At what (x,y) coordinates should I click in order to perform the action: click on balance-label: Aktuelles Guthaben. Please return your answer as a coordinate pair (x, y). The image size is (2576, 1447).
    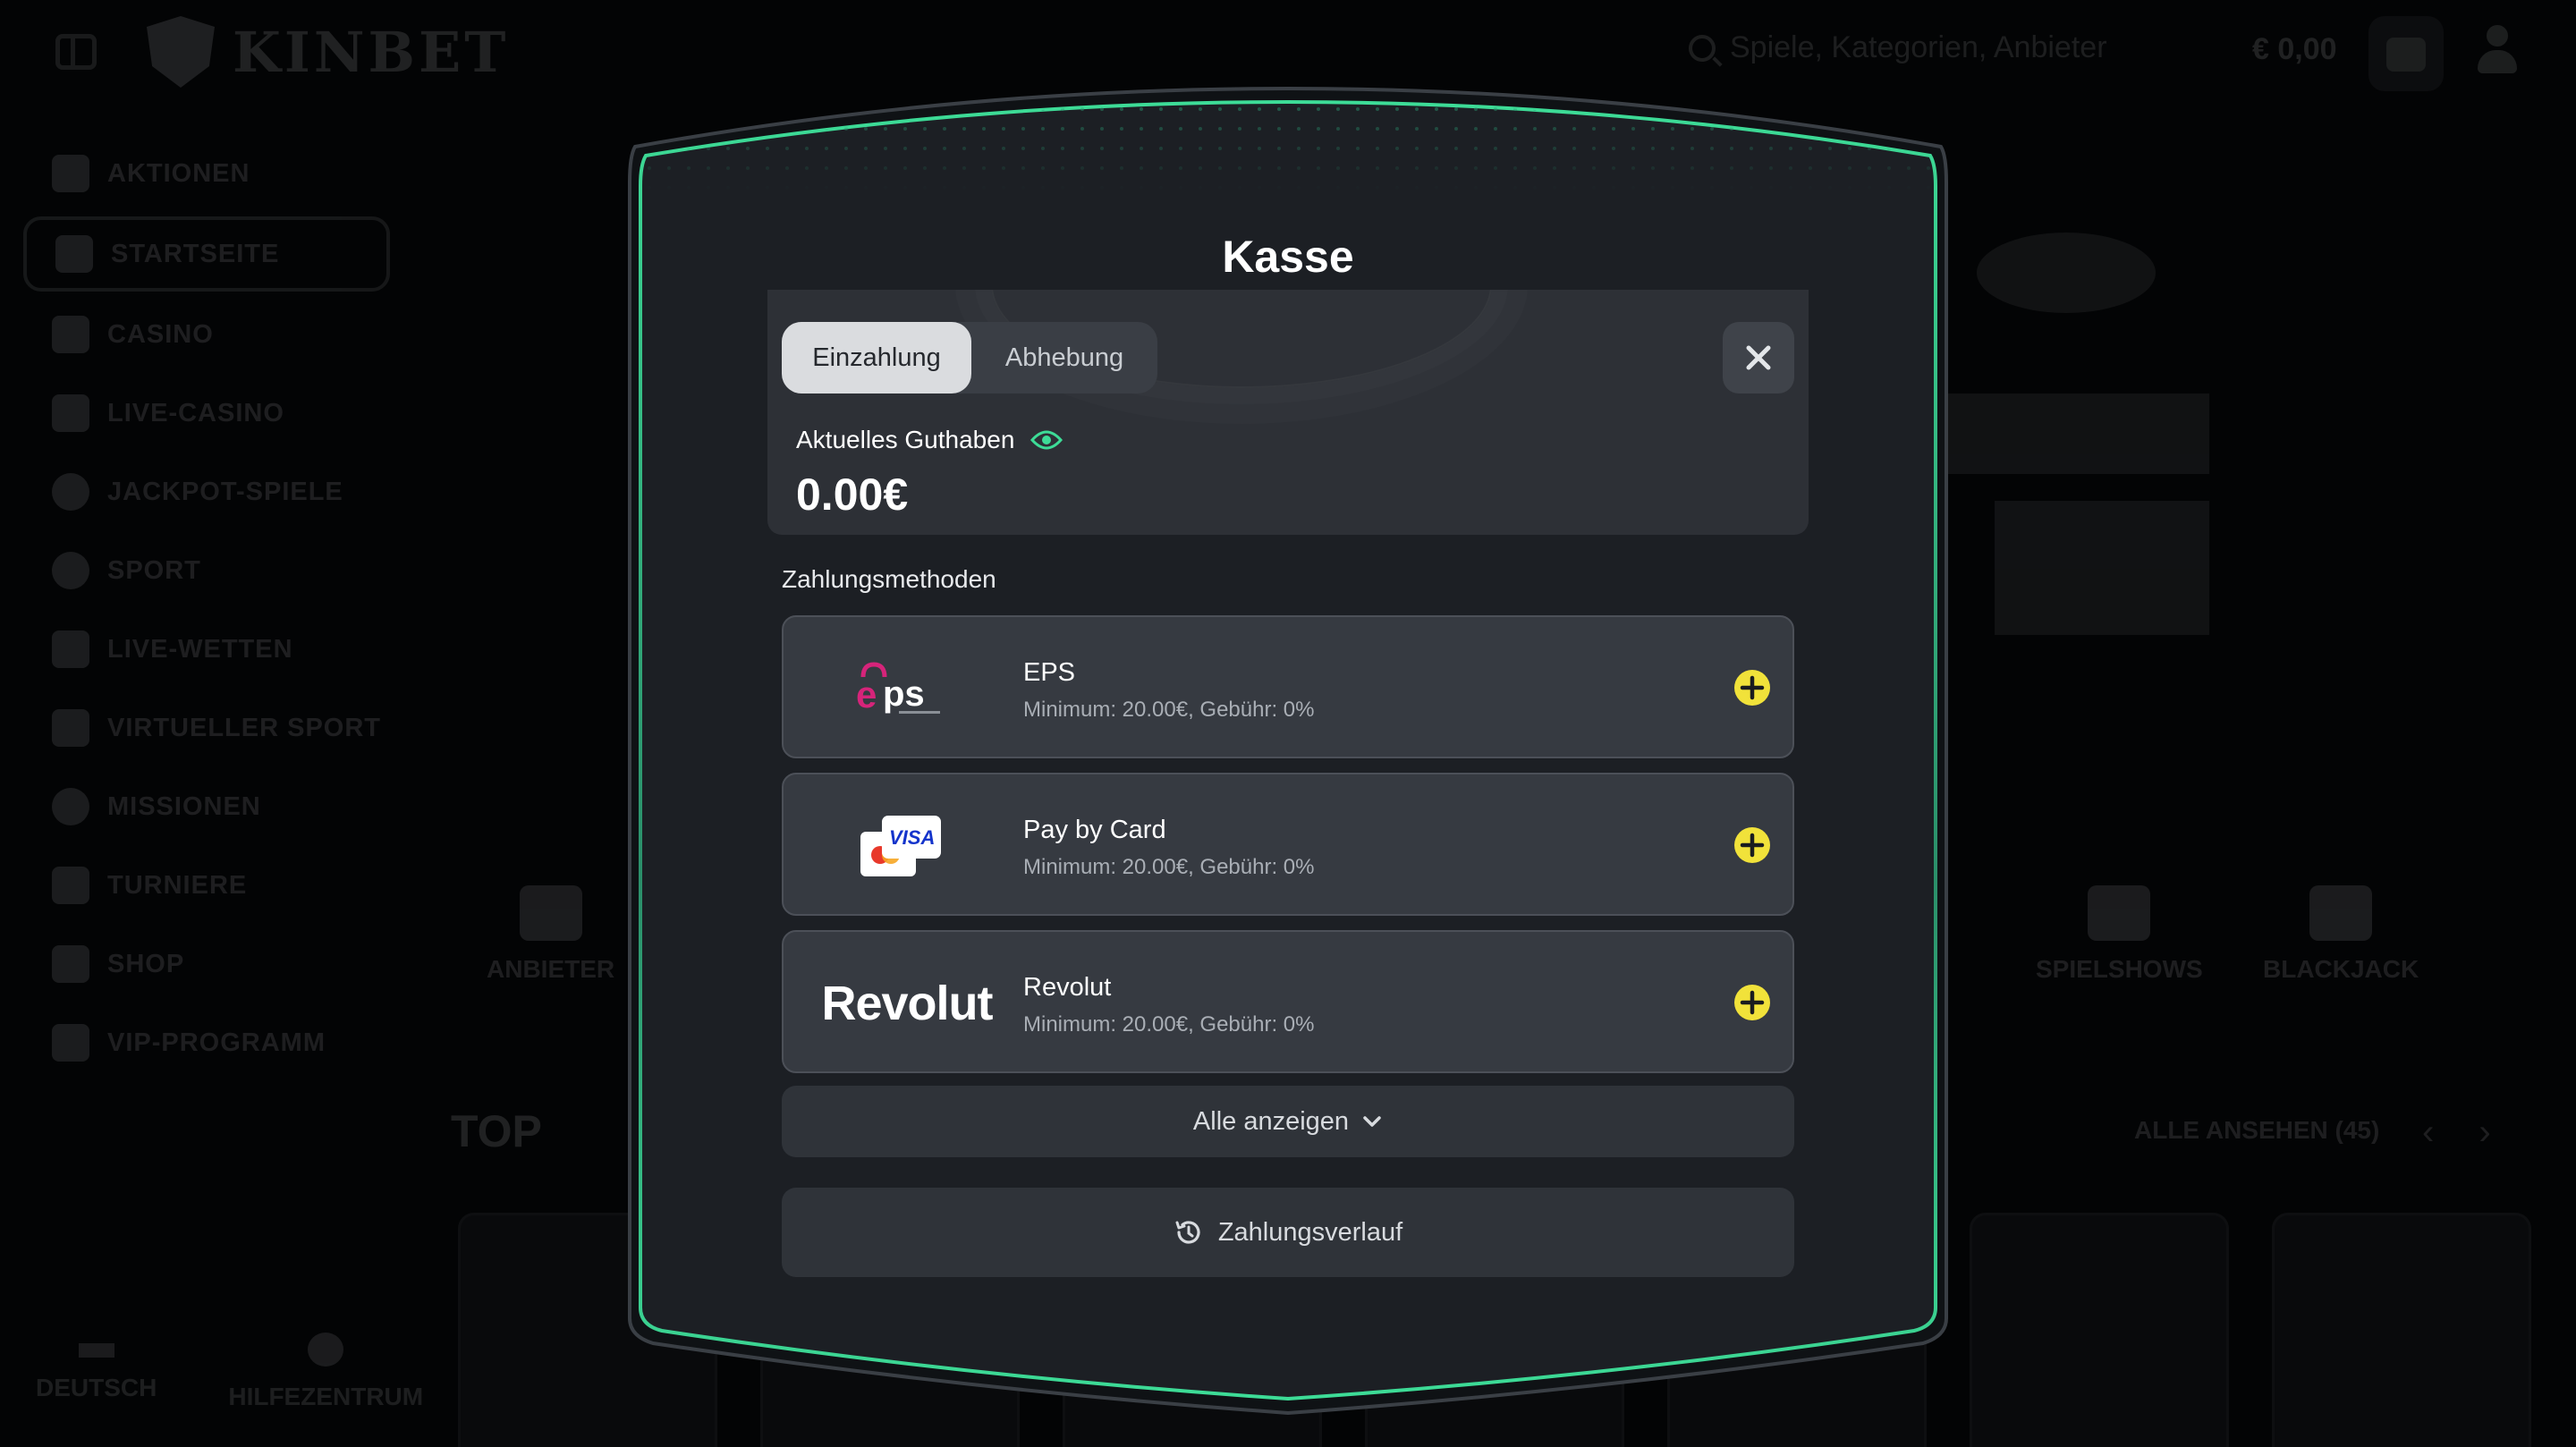
    Looking at the image, I should click on (905, 439).